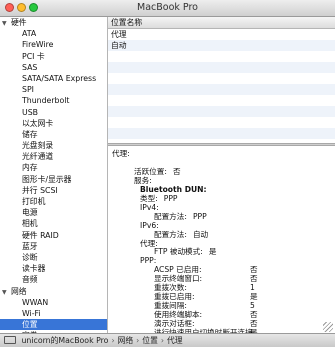  I want to click on sidebar-item: Thunderbolt, so click(53, 100).